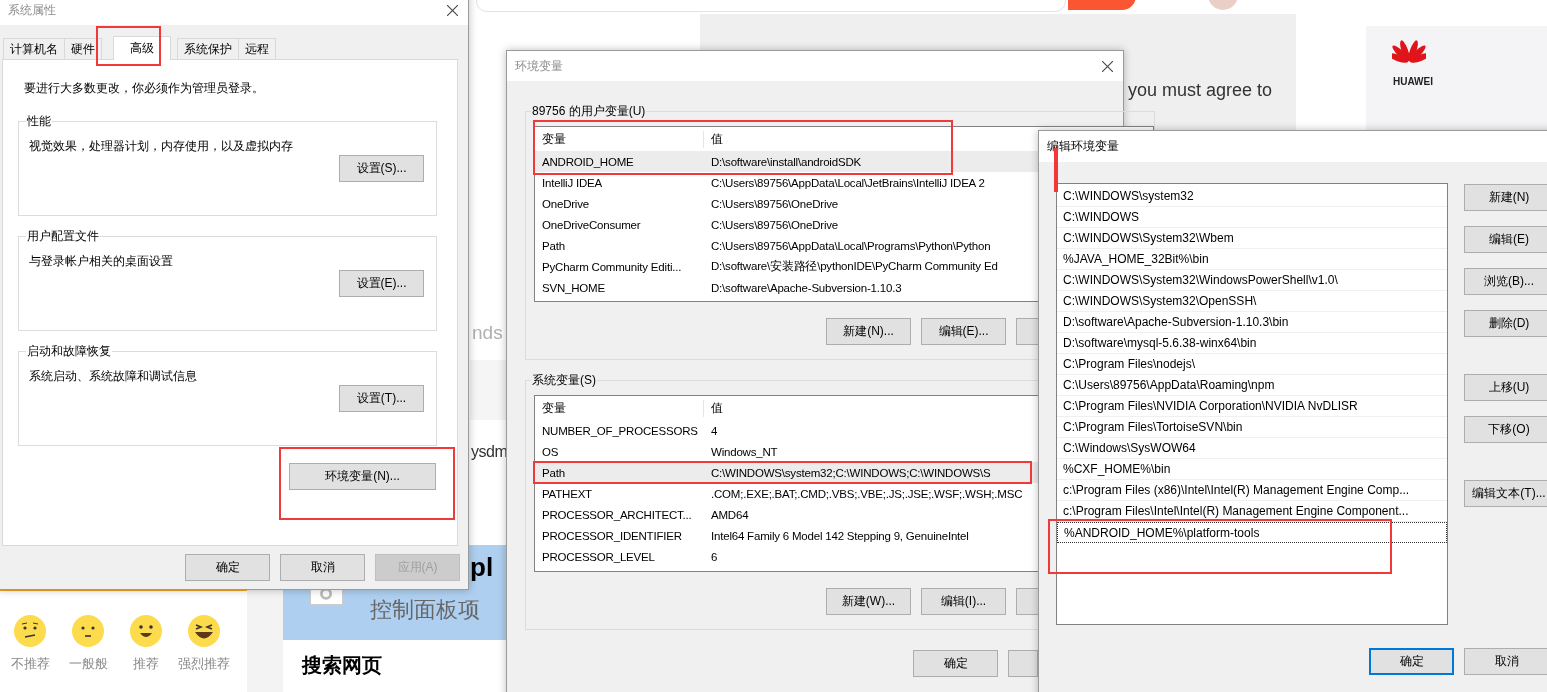 The image size is (1547, 692). Describe the element at coordinates (32, 10) in the screenshot. I see `window-title: 系统属性` at that location.